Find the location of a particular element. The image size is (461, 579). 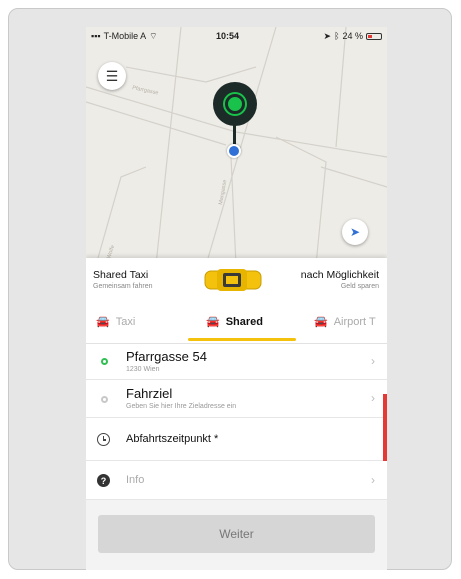

navigation-arrow-icon: ➤ is located at coordinates (355, 232).